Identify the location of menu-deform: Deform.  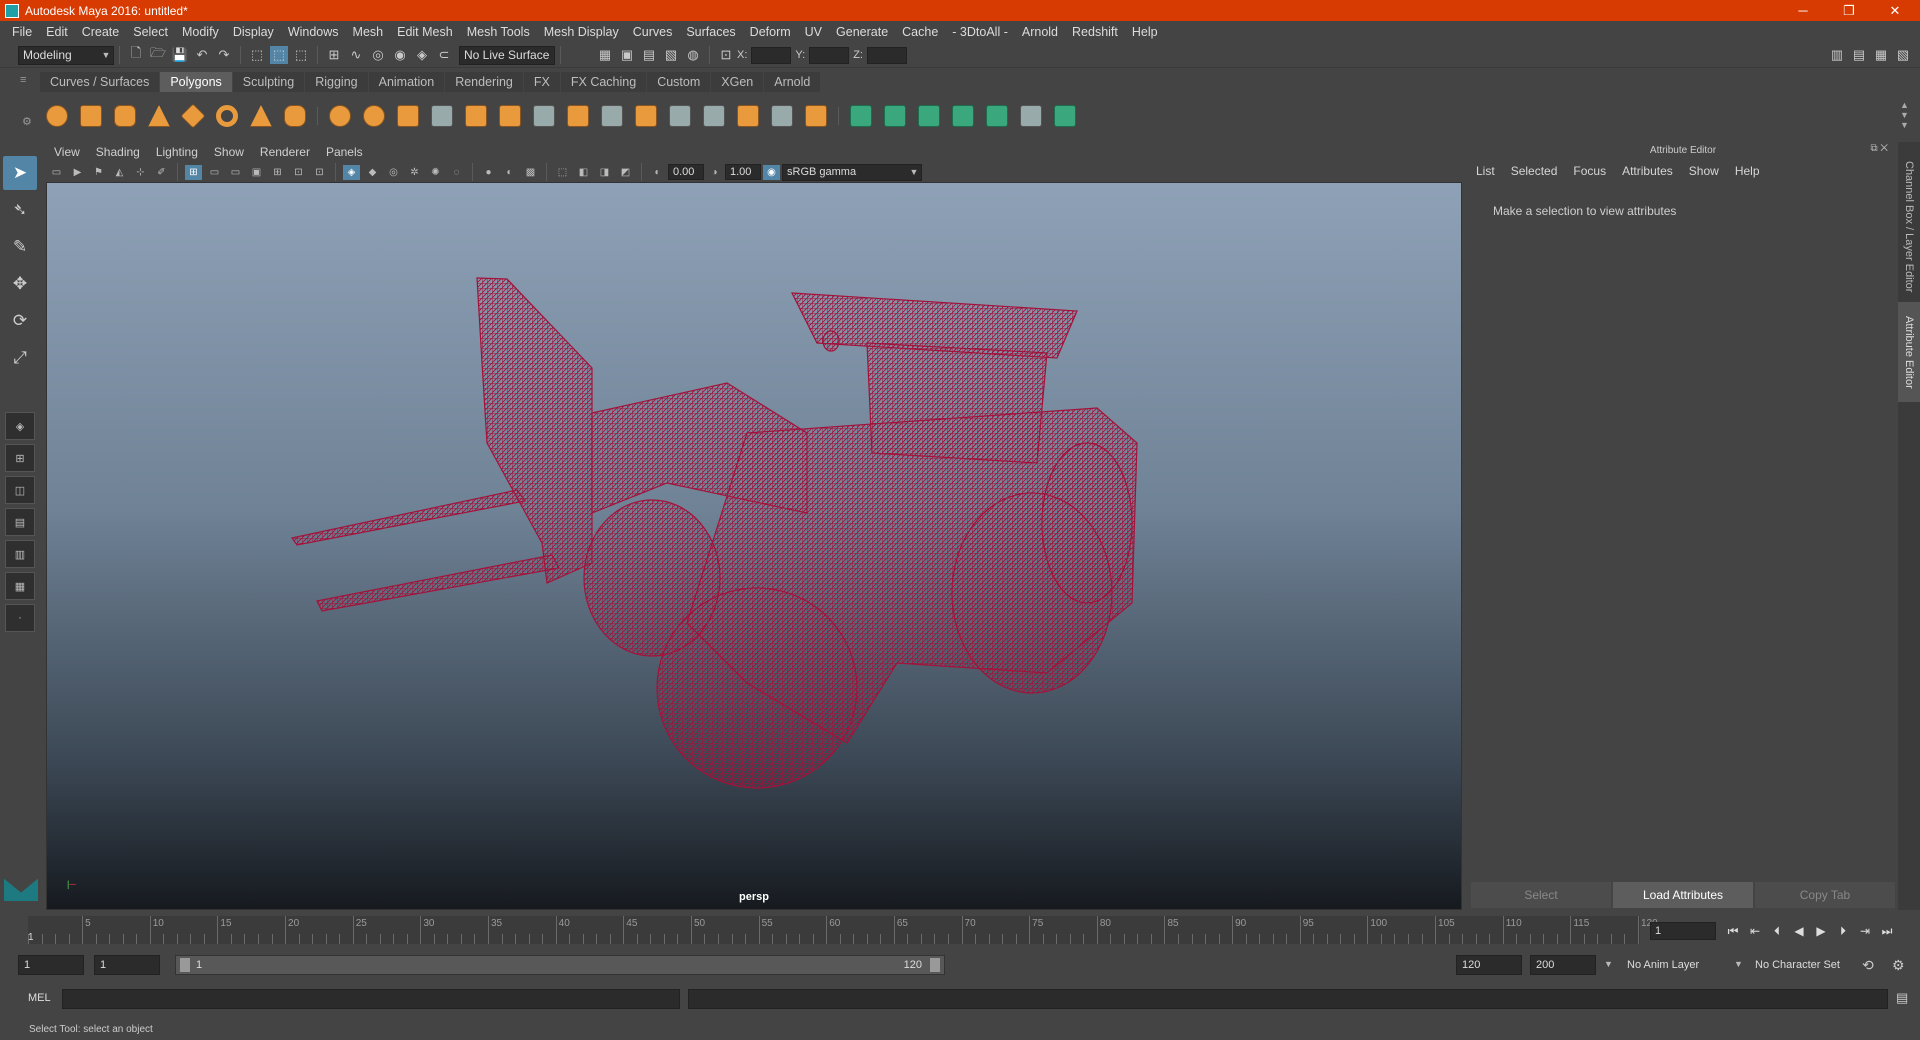
(770, 32).